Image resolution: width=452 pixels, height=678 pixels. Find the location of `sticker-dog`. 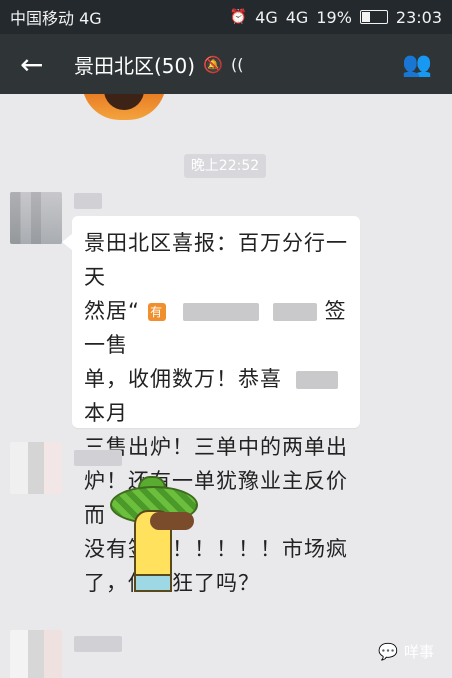

sticker-dog is located at coordinates (155, 541).